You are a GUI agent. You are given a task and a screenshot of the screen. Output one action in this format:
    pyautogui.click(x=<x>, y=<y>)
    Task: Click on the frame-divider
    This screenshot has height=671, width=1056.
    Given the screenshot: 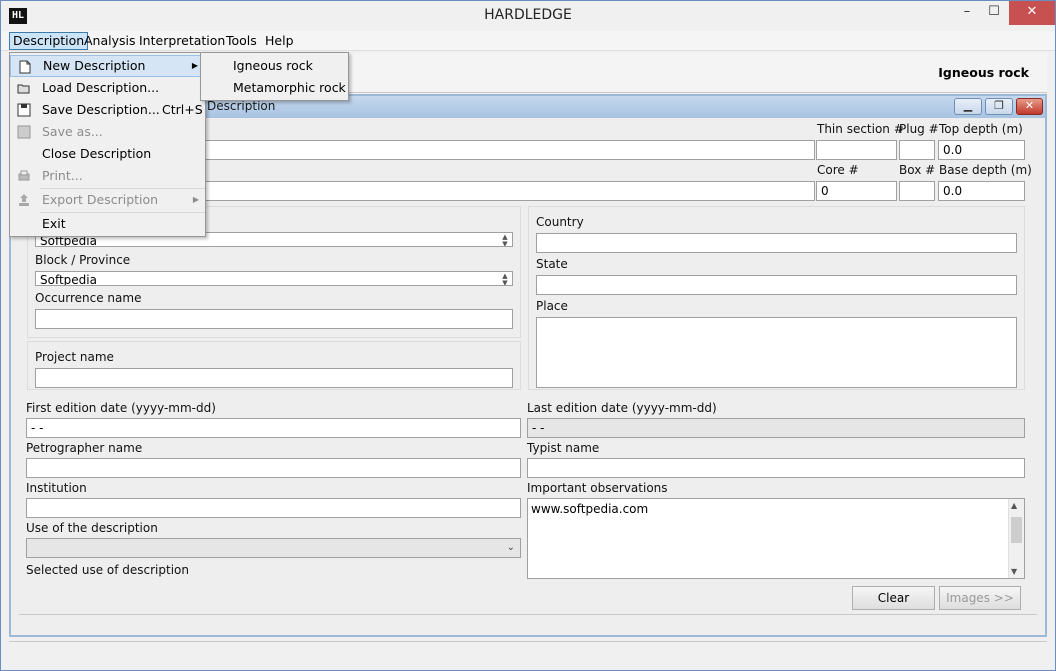 What is the action you would take?
    pyautogui.click(x=528, y=614)
    